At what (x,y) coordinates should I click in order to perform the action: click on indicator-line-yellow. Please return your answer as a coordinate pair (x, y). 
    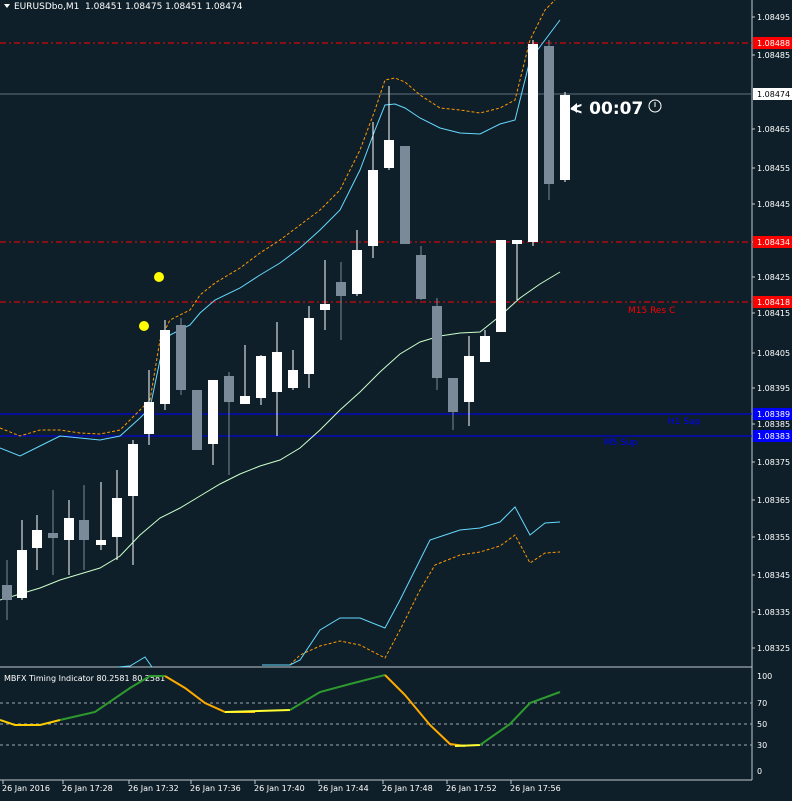
    Looking at the image, I should click on (30, 722).